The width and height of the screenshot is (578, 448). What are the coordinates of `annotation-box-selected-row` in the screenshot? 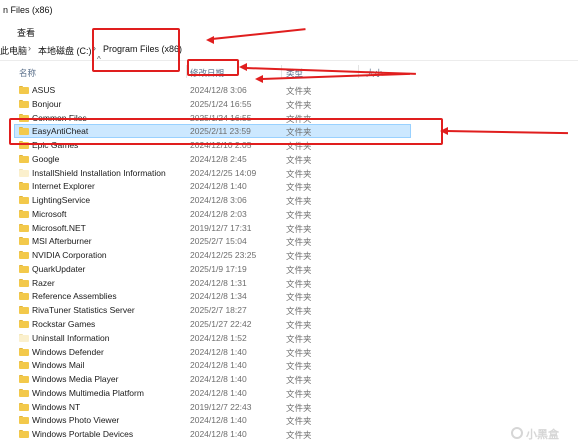 It's located at (226, 131).